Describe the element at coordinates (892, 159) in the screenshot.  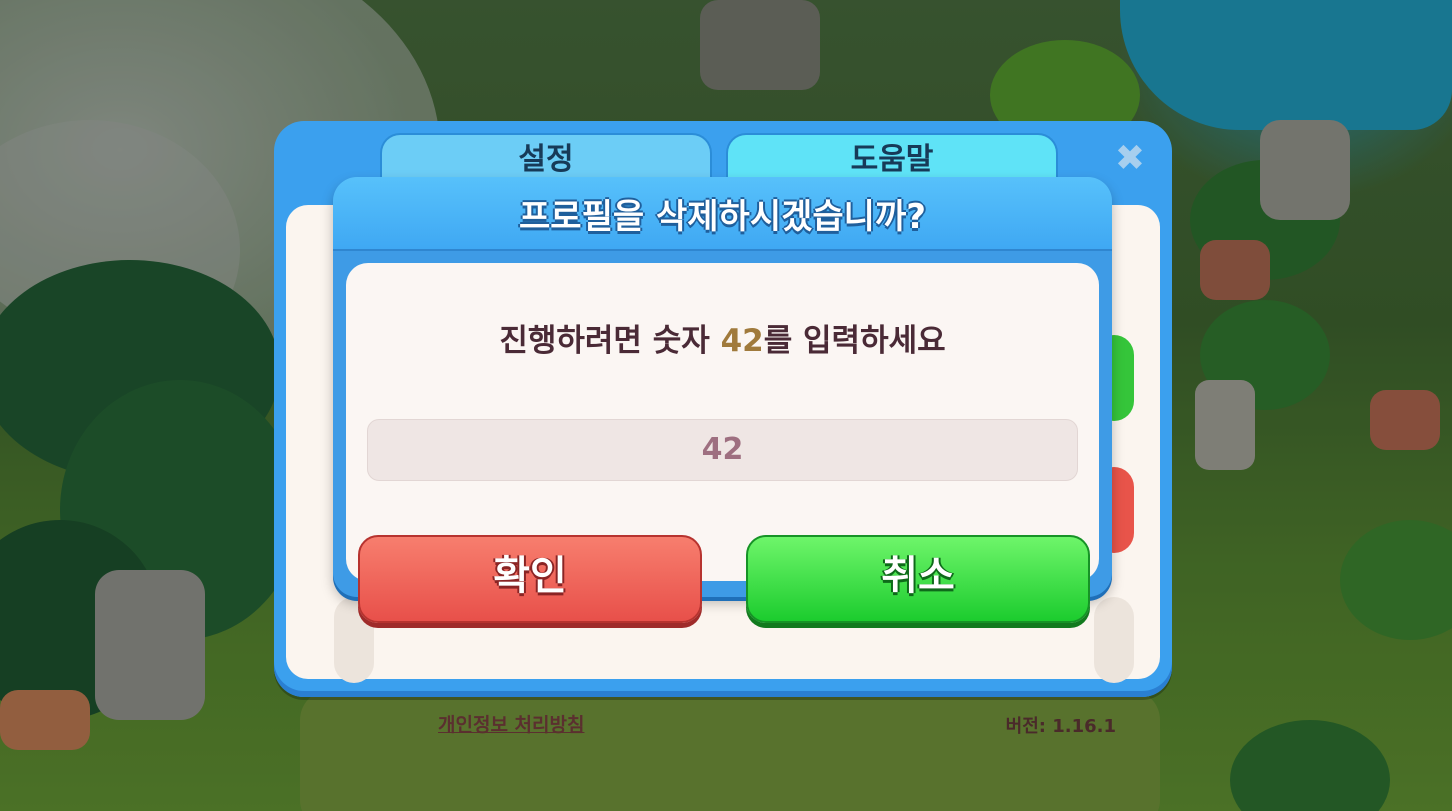
I see `tab-help-label: 도움말` at that location.